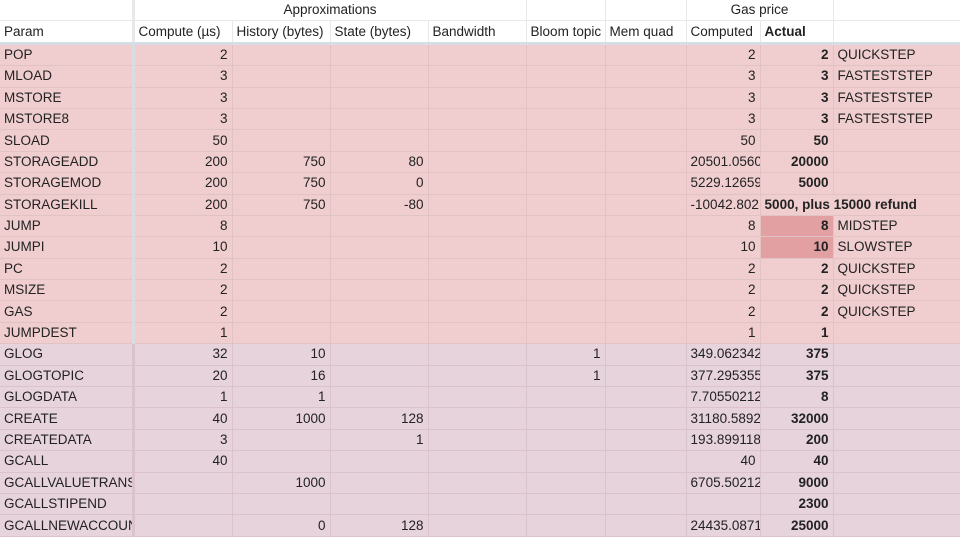 The width and height of the screenshot is (960, 537). What do you see at coordinates (797, 376) in the screenshot?
I see `actual-cell: 375` at bounding box center [797, 376].